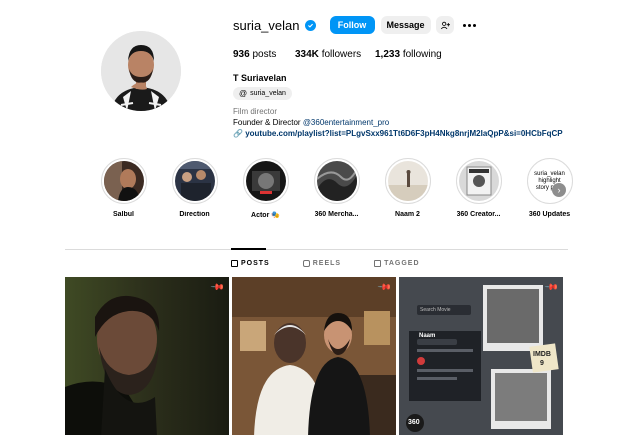  I want to click on profile-category: Film director, so click(255, 111).